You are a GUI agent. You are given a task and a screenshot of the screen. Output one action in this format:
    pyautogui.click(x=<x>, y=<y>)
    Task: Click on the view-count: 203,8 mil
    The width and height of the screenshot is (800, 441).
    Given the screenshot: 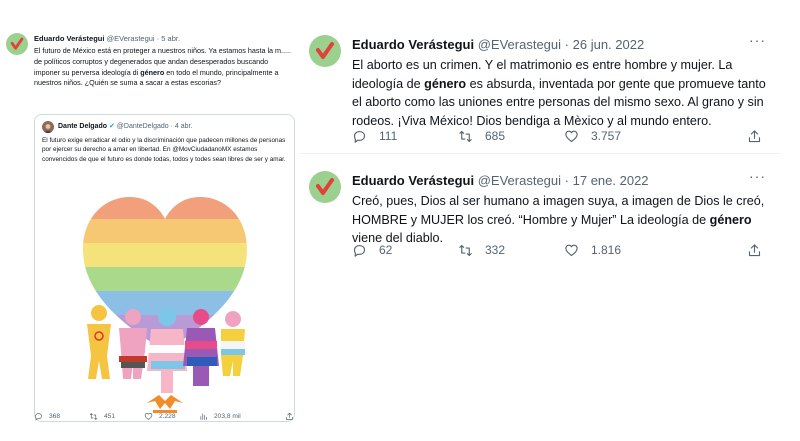 What is the action you would take?
    pyautogui.click(x=227, y=416)
    